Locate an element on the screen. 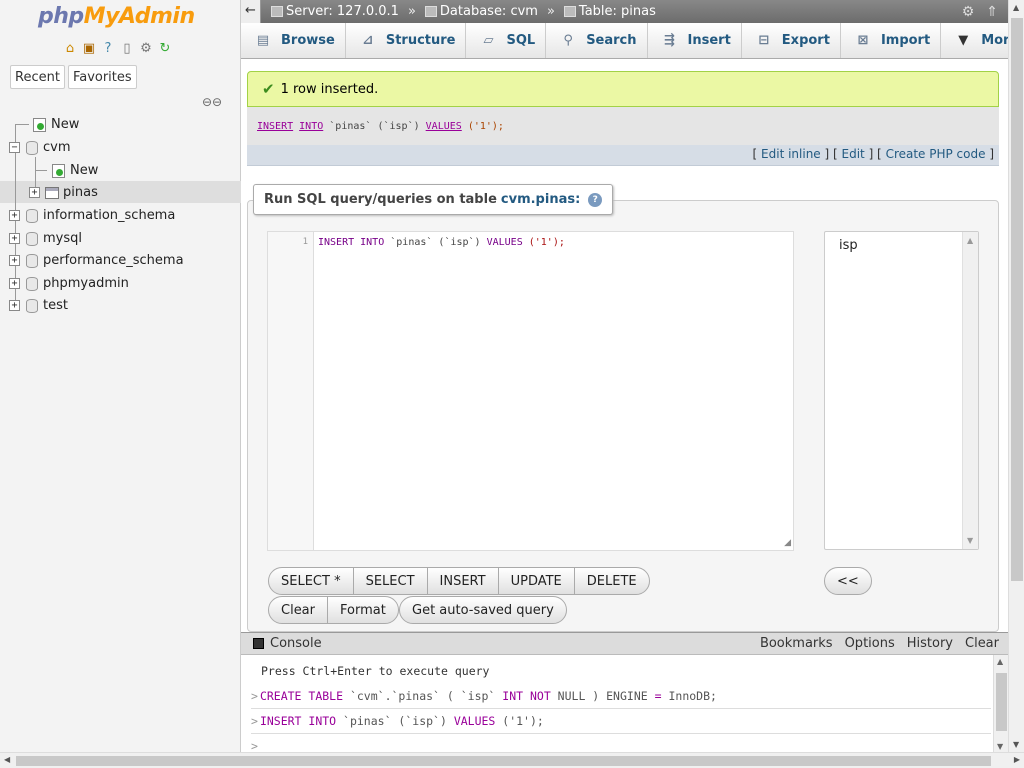 This screenshot has width=1024, height=768. select-all-button: SELECT * is located at coordinates (311, 581).